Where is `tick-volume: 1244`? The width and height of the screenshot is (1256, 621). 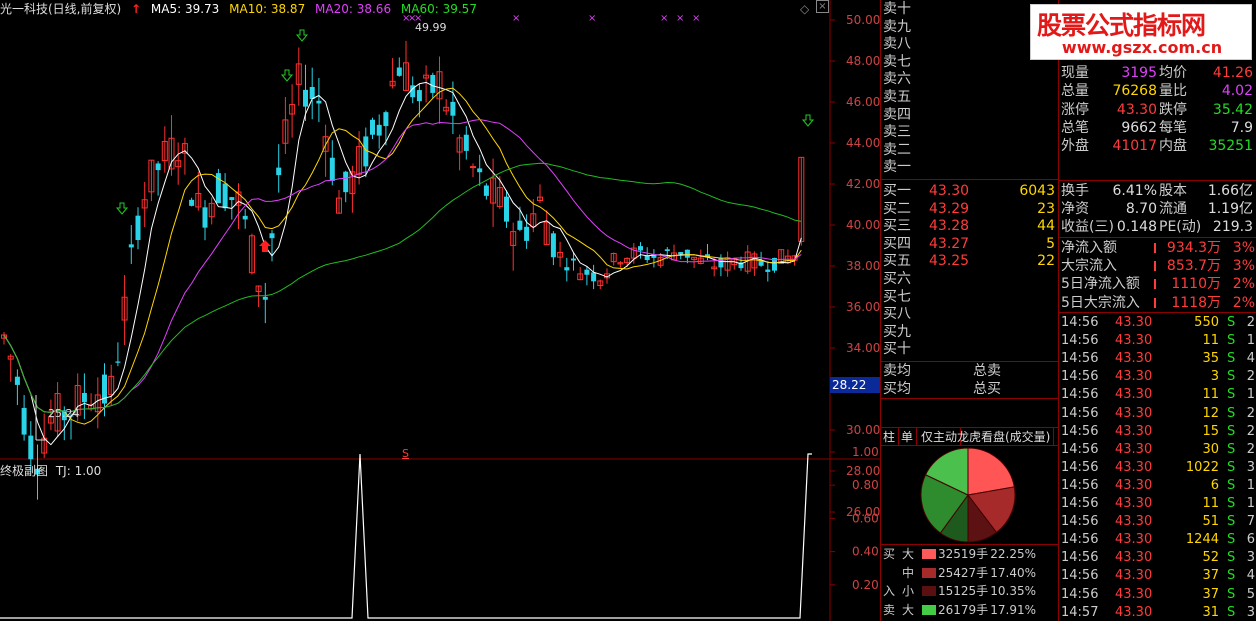
tick-volume: 1244 is located at coordinates (1202, 540).